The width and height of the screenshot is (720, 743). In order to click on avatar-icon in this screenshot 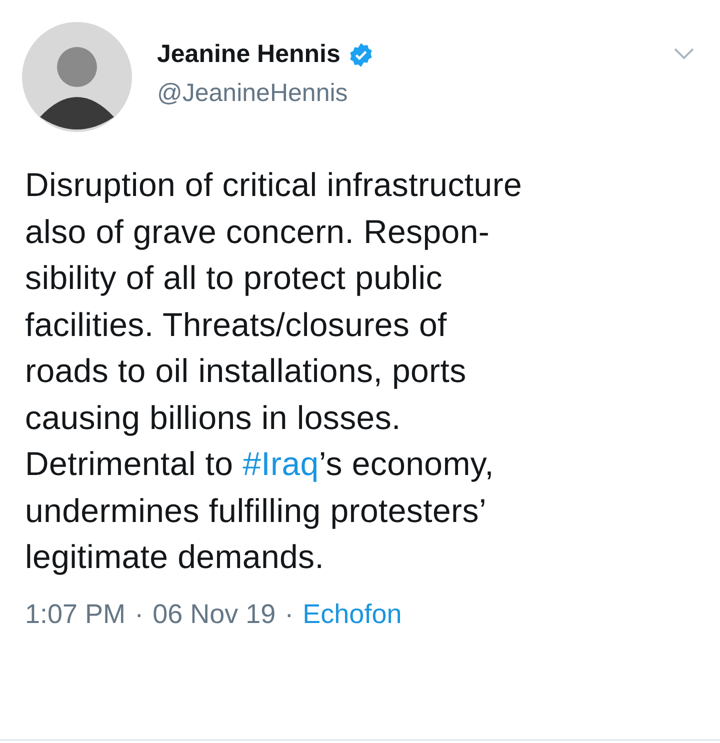, I will do `click(77, 77)`.